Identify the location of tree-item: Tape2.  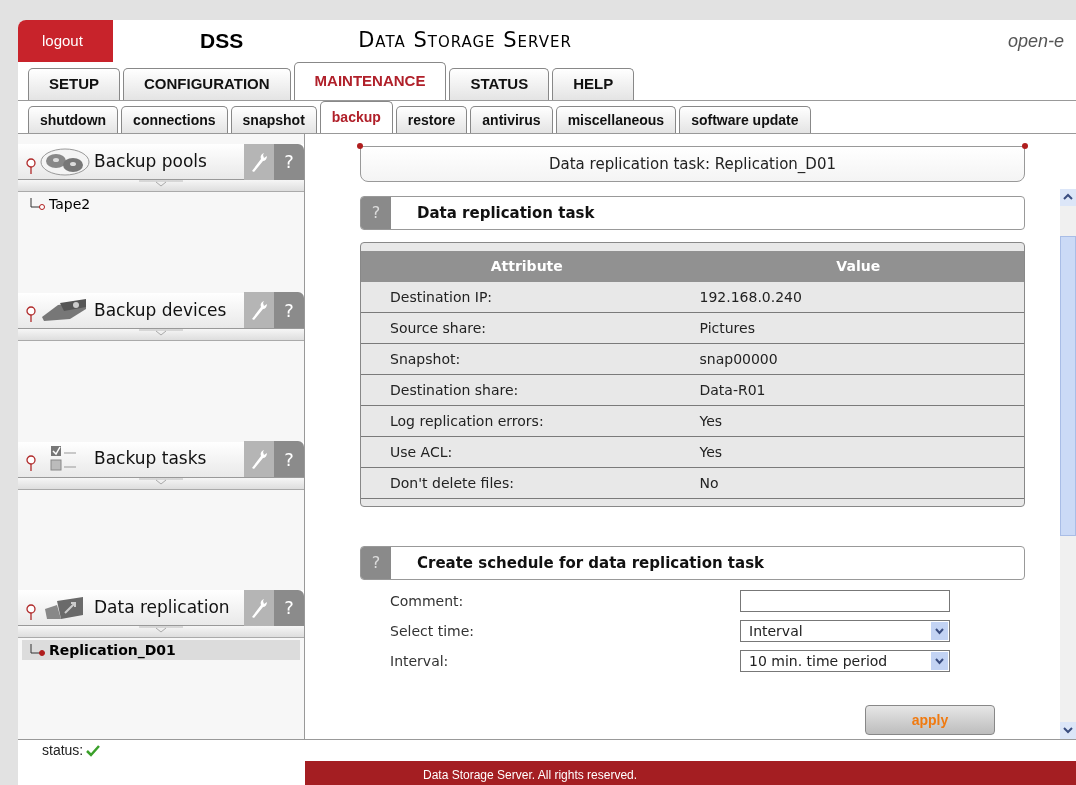
(161, 204).